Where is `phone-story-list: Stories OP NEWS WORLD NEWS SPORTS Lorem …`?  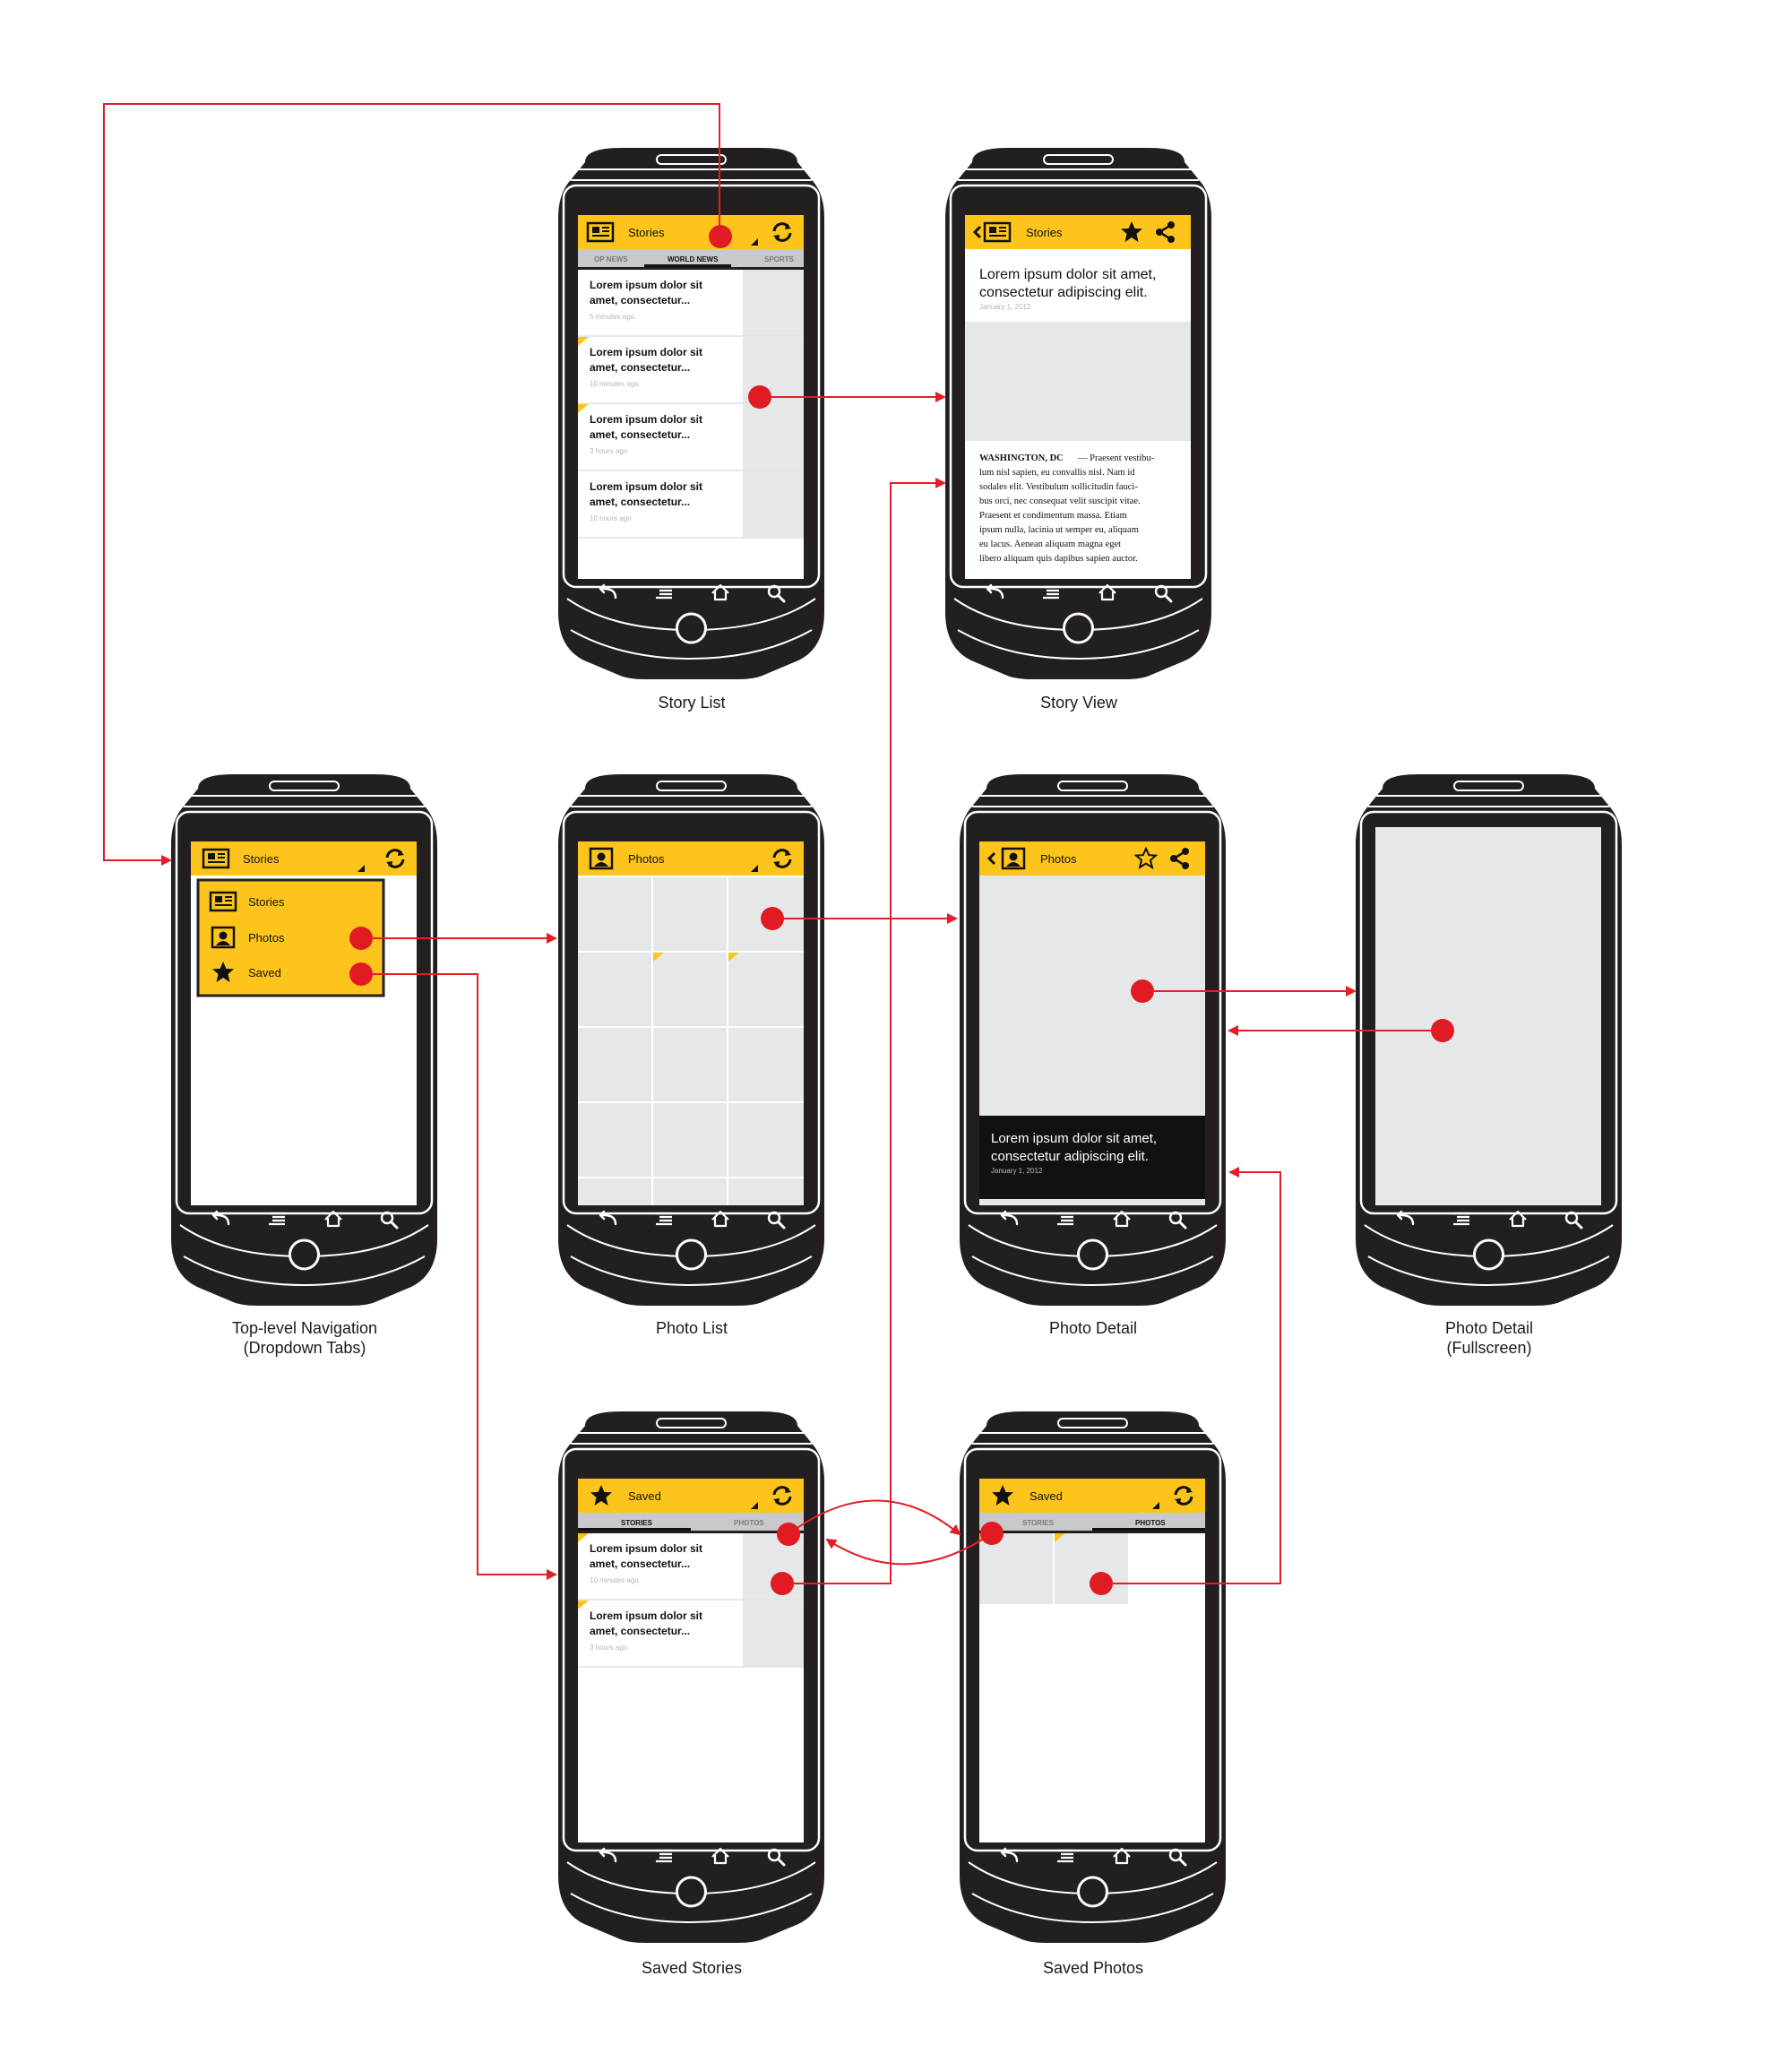 phone-story-list: Stories OP NEWS WORLD NEWS SPORTS Lorem … is located at coordinates (691, 414).